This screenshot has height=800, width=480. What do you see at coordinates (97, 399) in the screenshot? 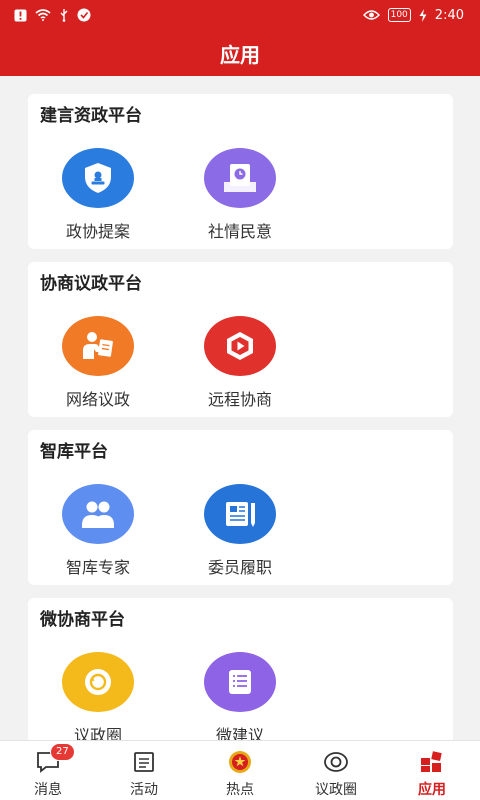
I see `app-label: 网络议政` at bounding box center [97, 399].